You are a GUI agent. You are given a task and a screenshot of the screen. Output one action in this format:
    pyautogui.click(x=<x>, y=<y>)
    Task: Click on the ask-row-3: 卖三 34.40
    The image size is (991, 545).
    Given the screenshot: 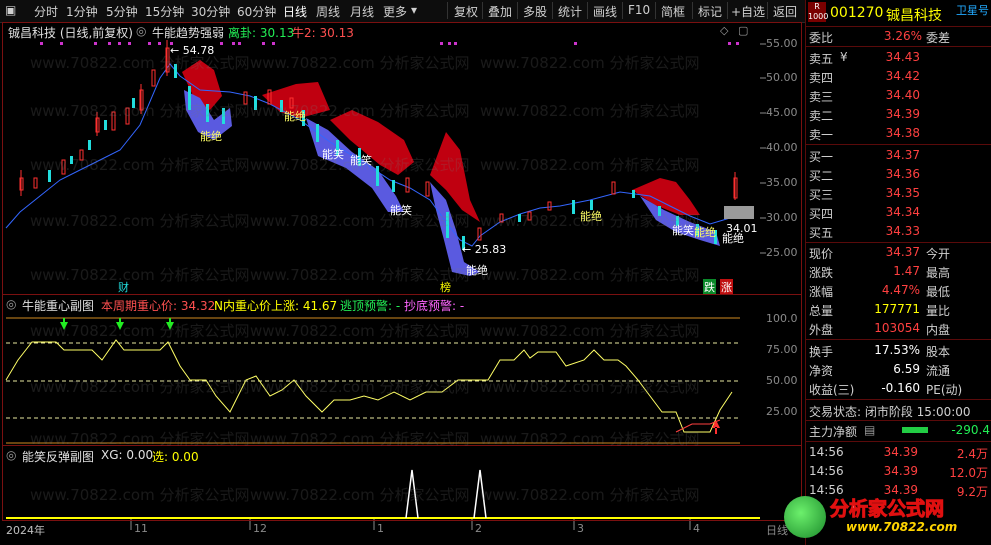 What is the action you would take?
    pyautogui.click(x=898, y=95)
    